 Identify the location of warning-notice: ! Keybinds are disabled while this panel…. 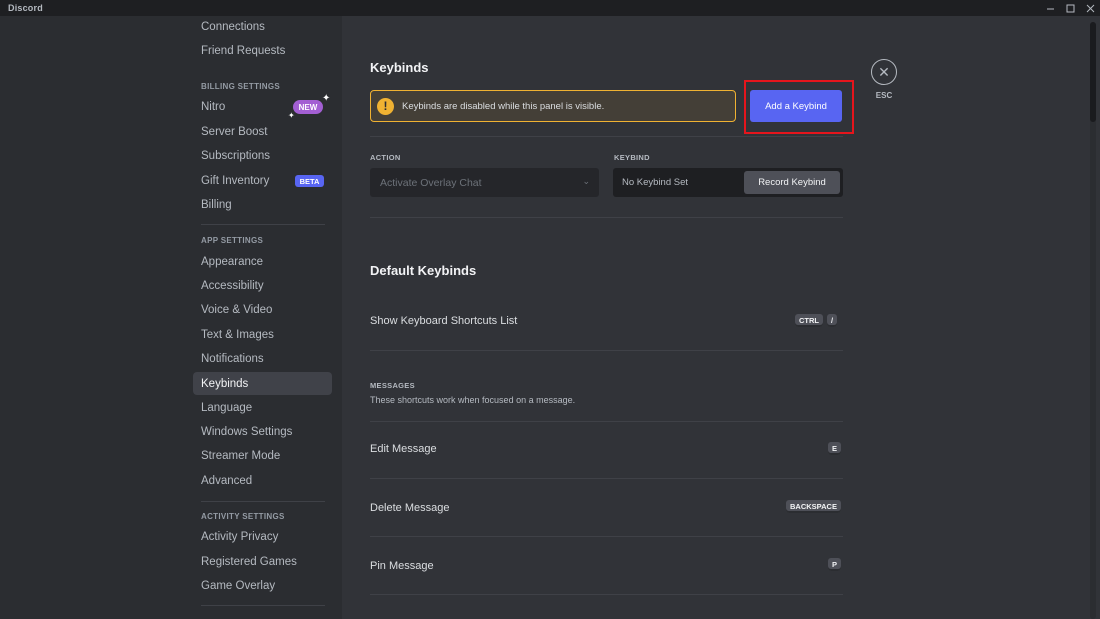
(553, 106).